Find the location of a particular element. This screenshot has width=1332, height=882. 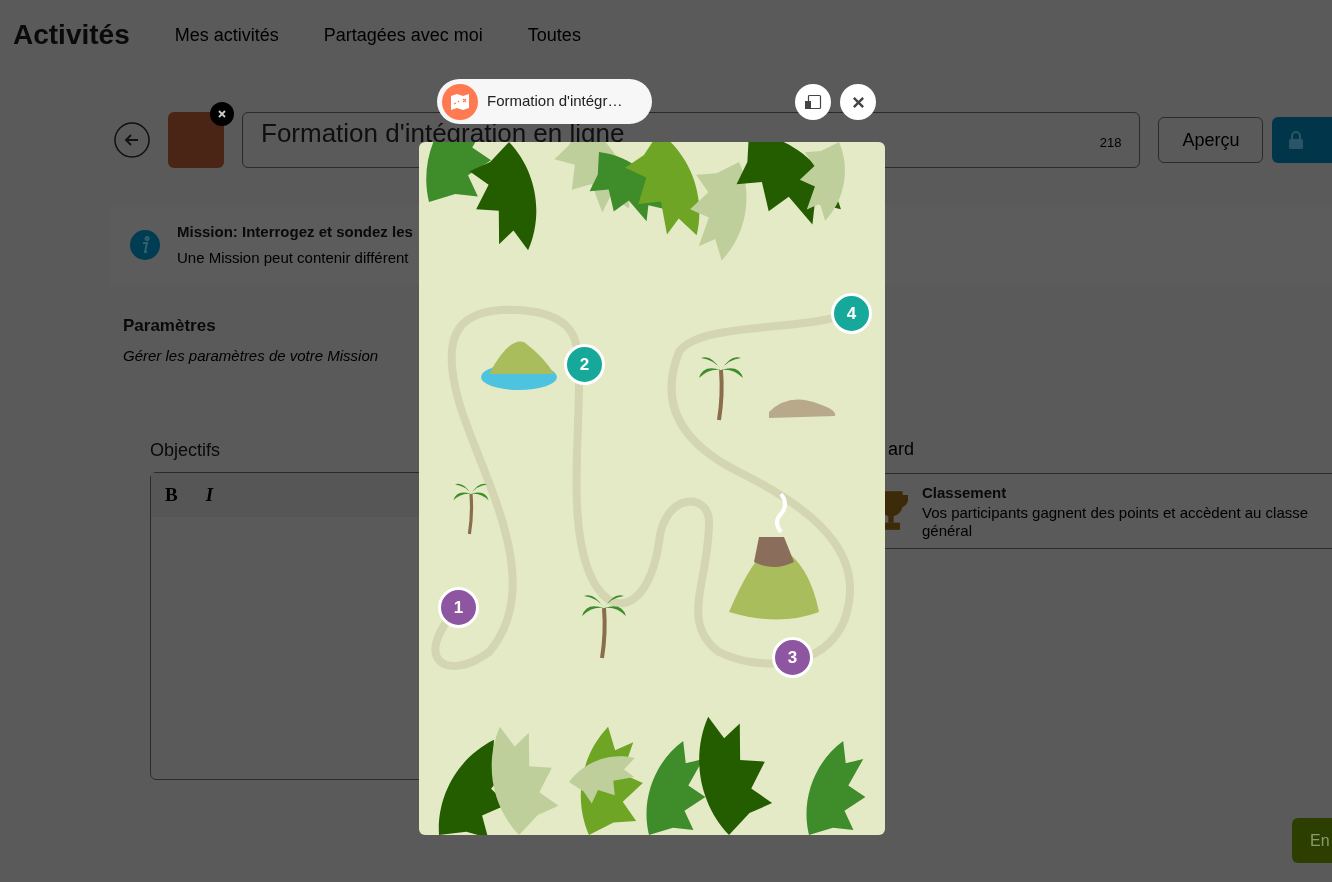

layout-toggle-button is located at coordinates (813, 102).